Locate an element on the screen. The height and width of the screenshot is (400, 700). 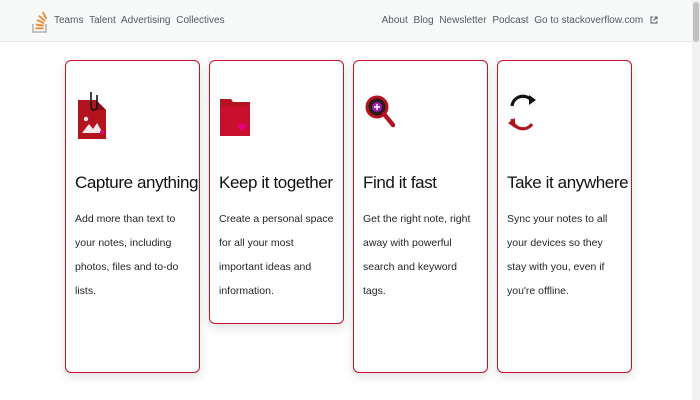
attachment-image-icon is located at coordinates (92, 115).